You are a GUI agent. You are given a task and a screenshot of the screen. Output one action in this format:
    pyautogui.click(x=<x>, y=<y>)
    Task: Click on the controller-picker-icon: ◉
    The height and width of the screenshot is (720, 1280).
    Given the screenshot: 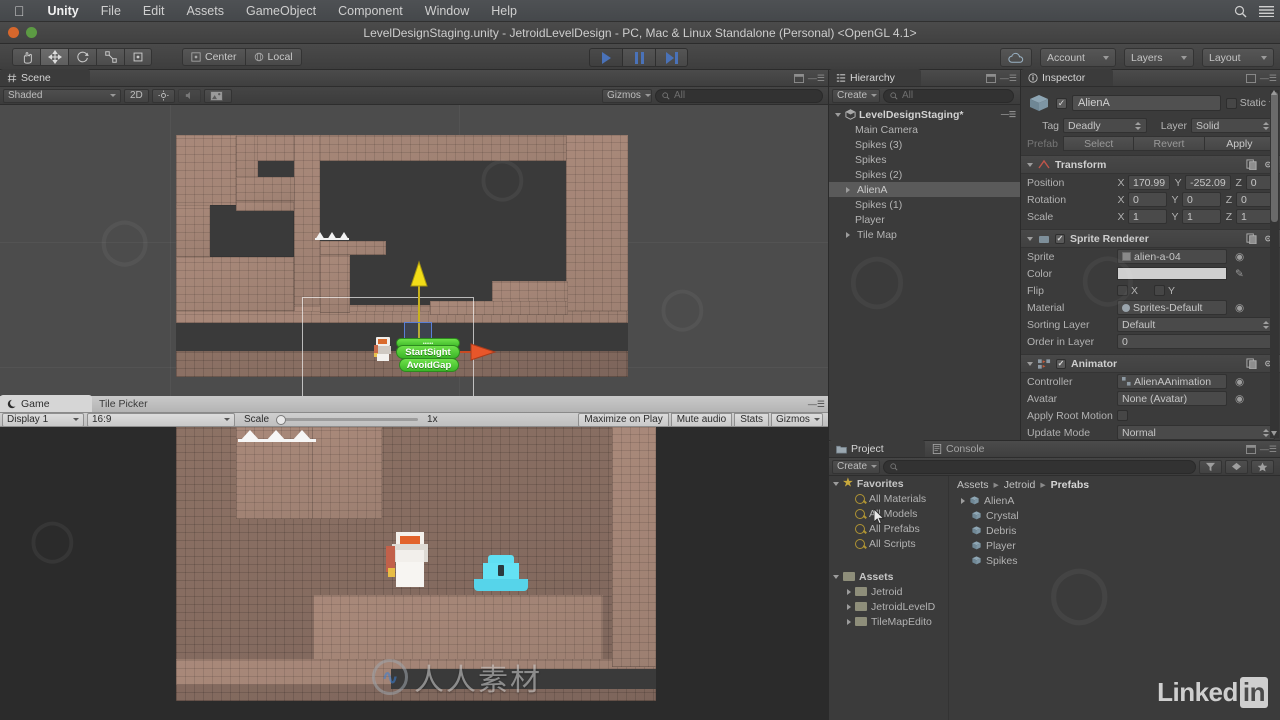 What is the action you would take?
    pyautogui.click(x=1239, y=382)
    